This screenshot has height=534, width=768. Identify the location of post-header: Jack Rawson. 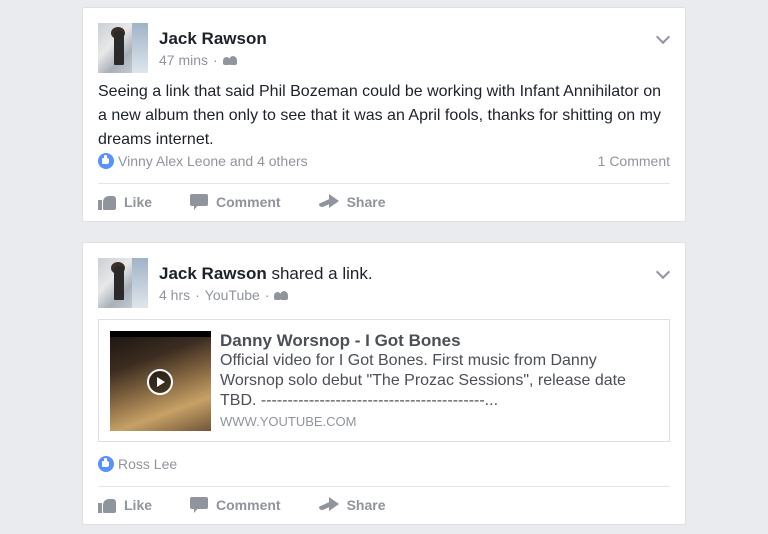
(213, 39).